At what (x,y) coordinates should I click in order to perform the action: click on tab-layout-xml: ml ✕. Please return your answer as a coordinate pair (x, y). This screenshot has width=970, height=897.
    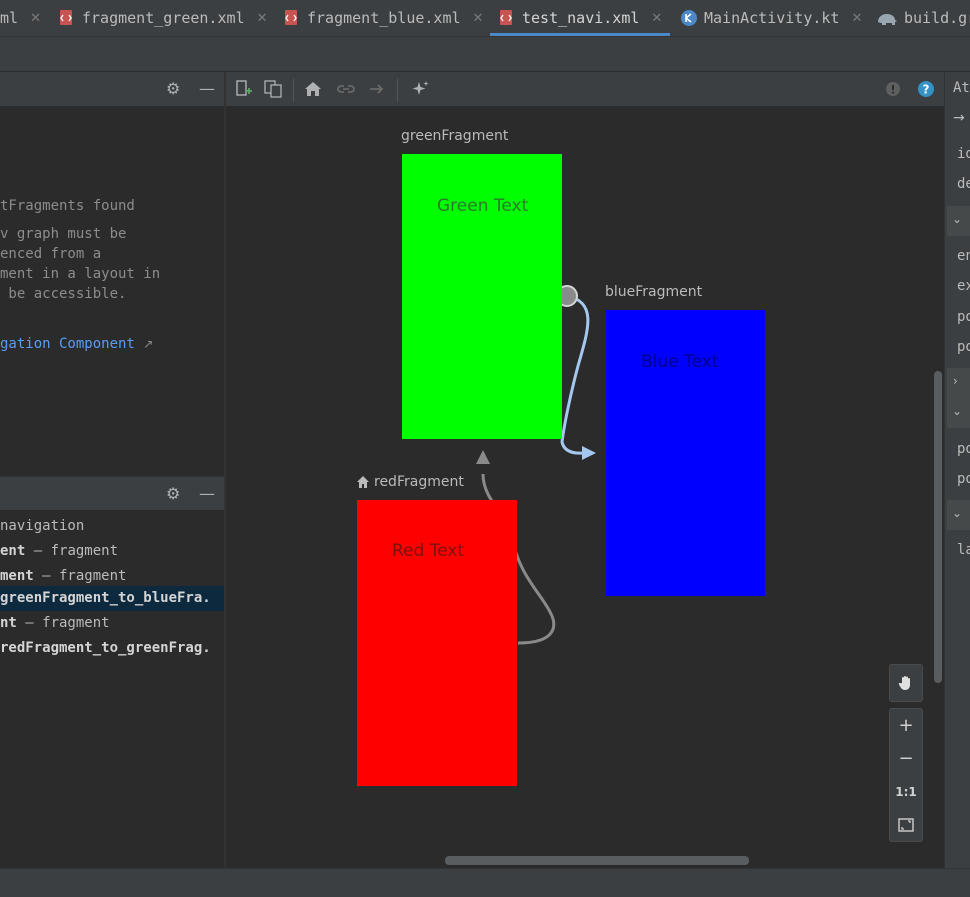
    Looking at the image, I should click on (20, 18).